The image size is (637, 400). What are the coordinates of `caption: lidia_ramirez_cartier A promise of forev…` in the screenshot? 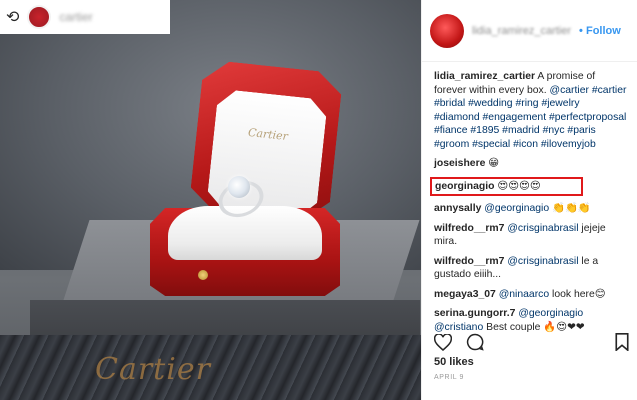 It's located at (530, 110).